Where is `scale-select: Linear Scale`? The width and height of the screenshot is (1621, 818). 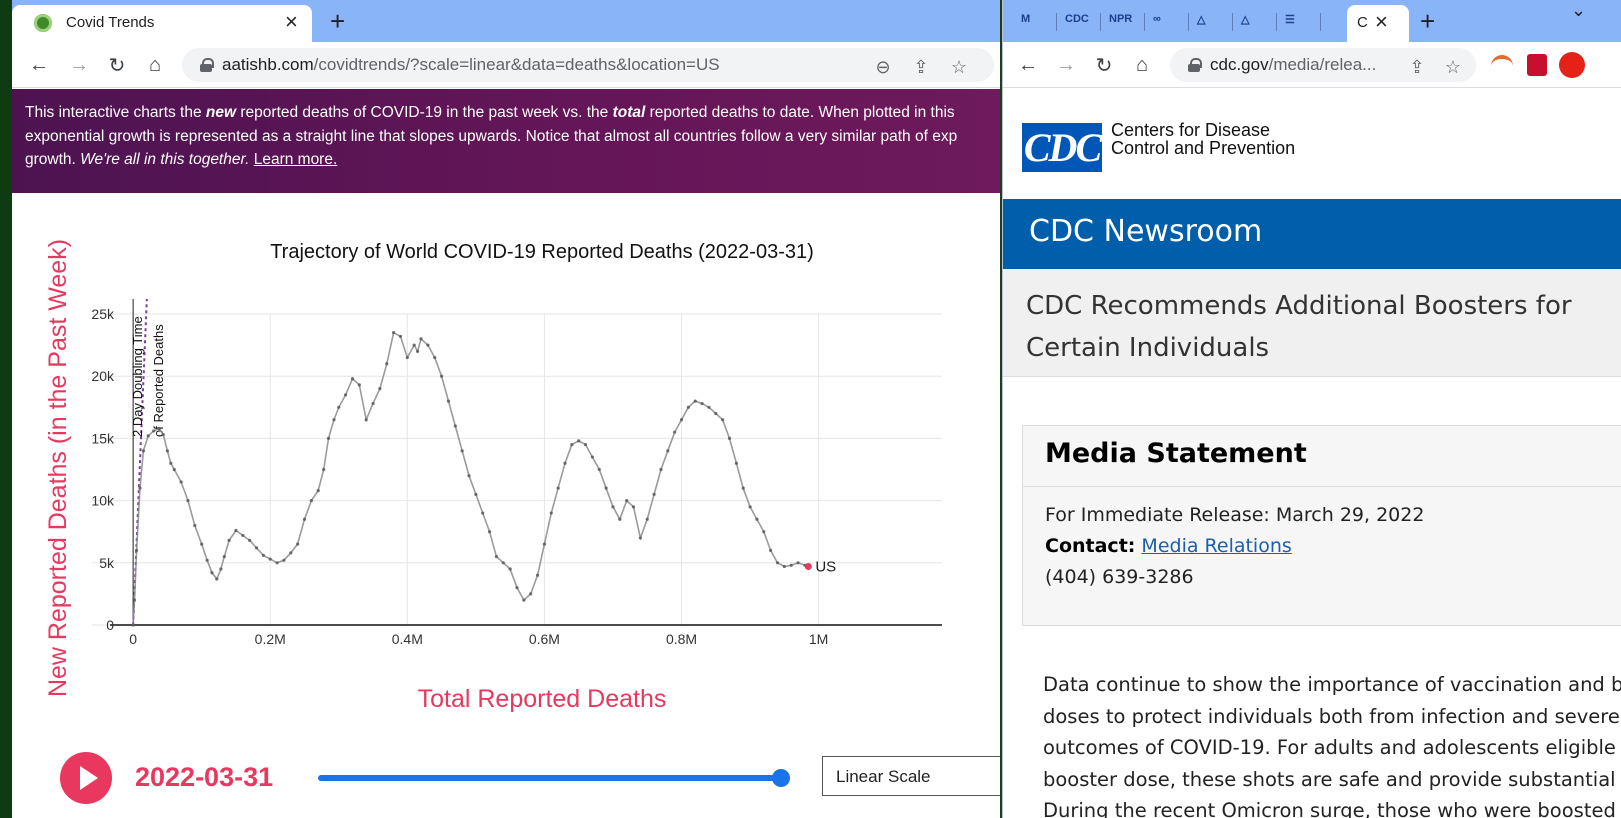
scale-select: Linear Scale is located at coordinates (911, 776).